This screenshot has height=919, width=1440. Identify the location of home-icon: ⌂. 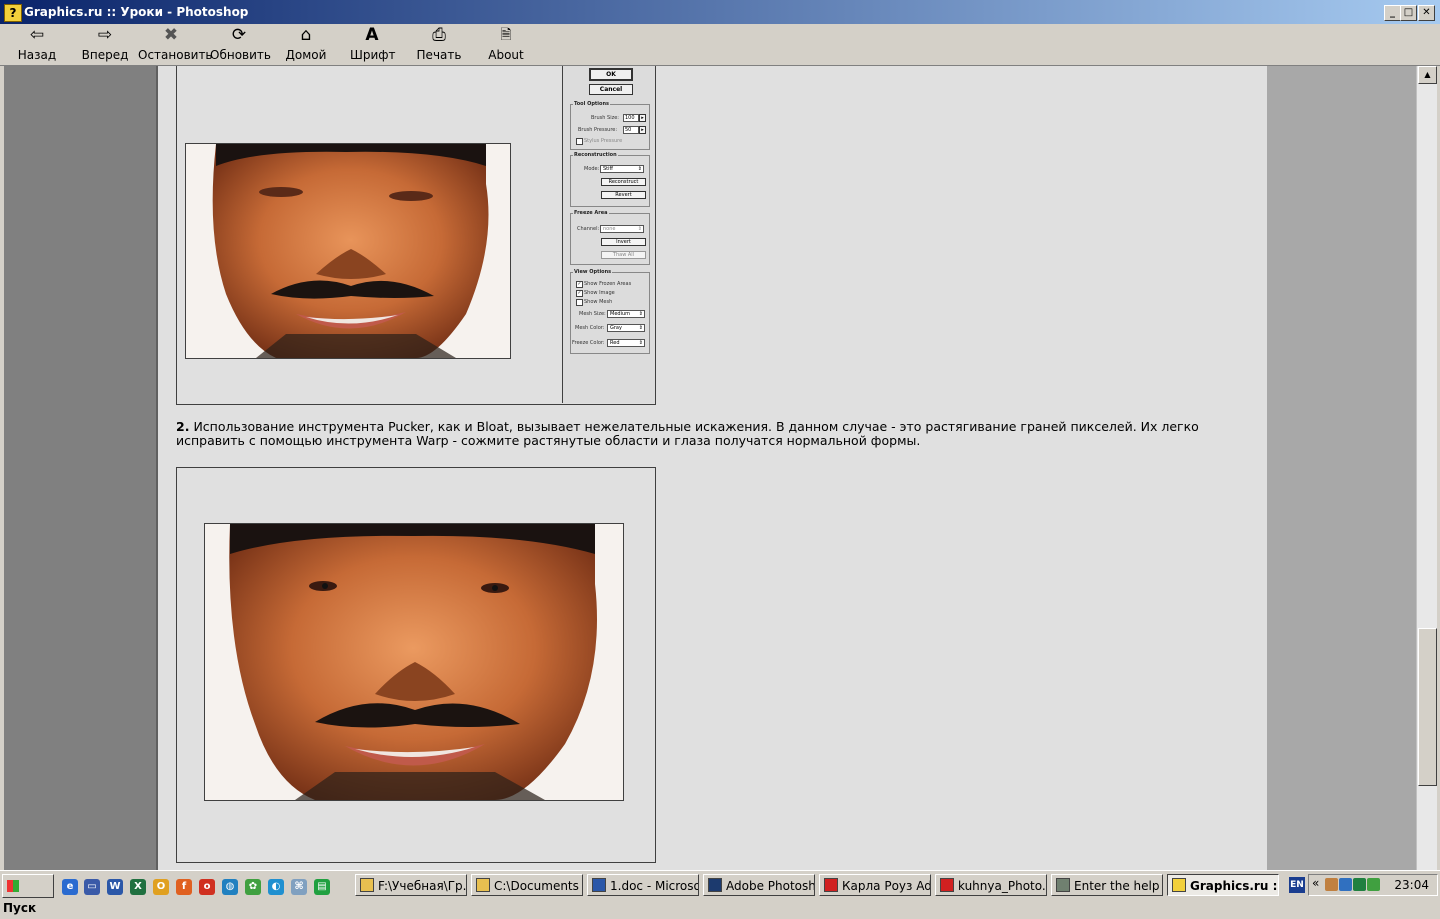
(306, 35).